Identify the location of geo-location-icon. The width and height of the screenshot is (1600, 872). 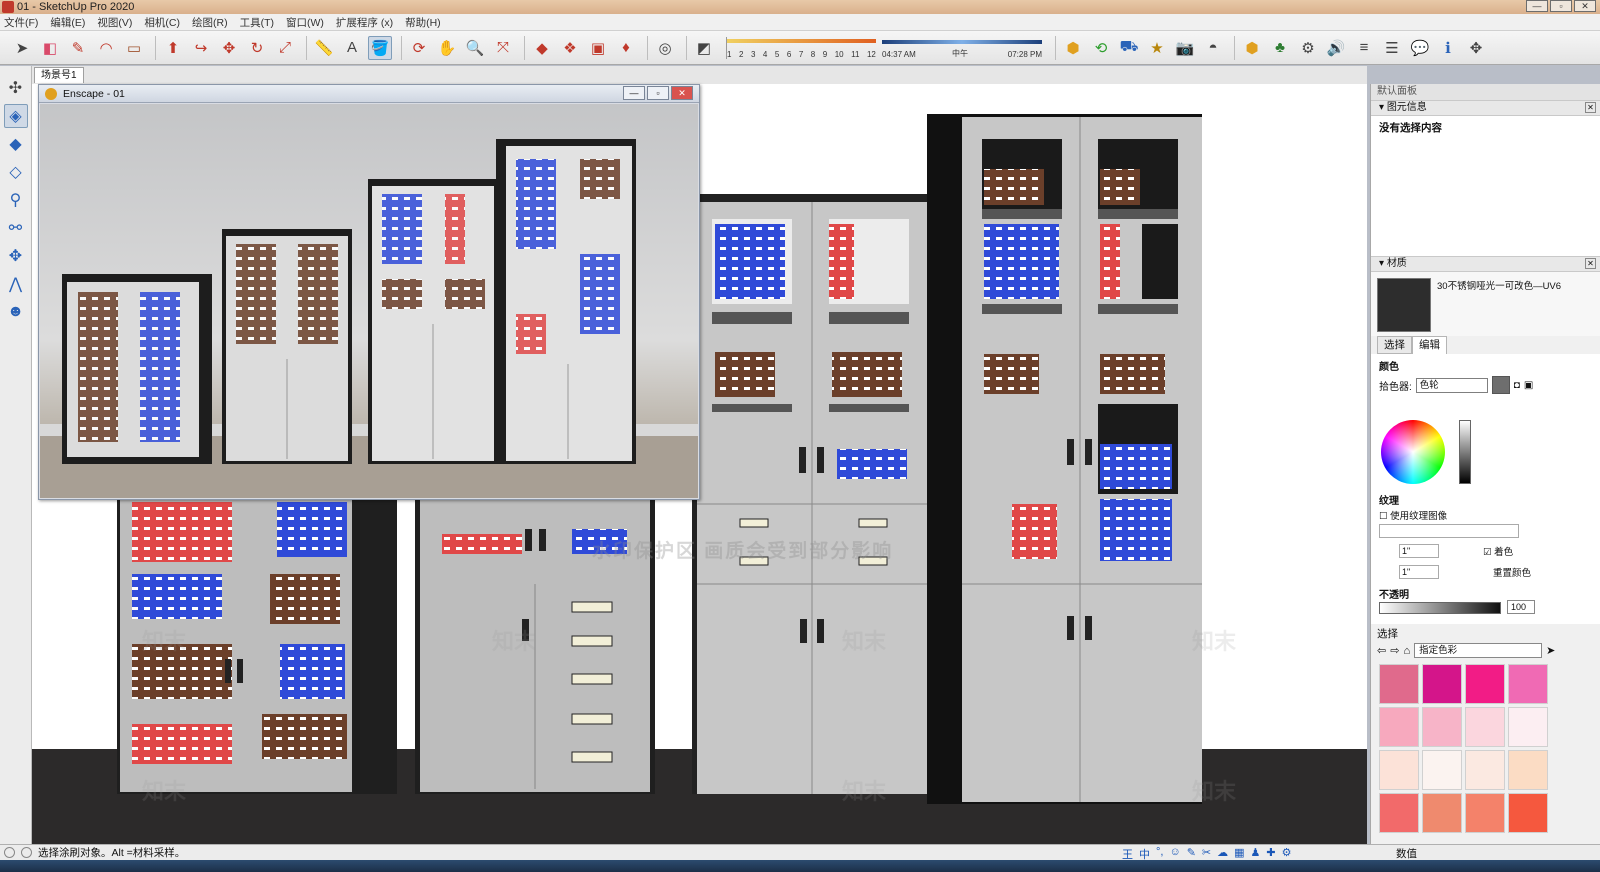
(9, 852).